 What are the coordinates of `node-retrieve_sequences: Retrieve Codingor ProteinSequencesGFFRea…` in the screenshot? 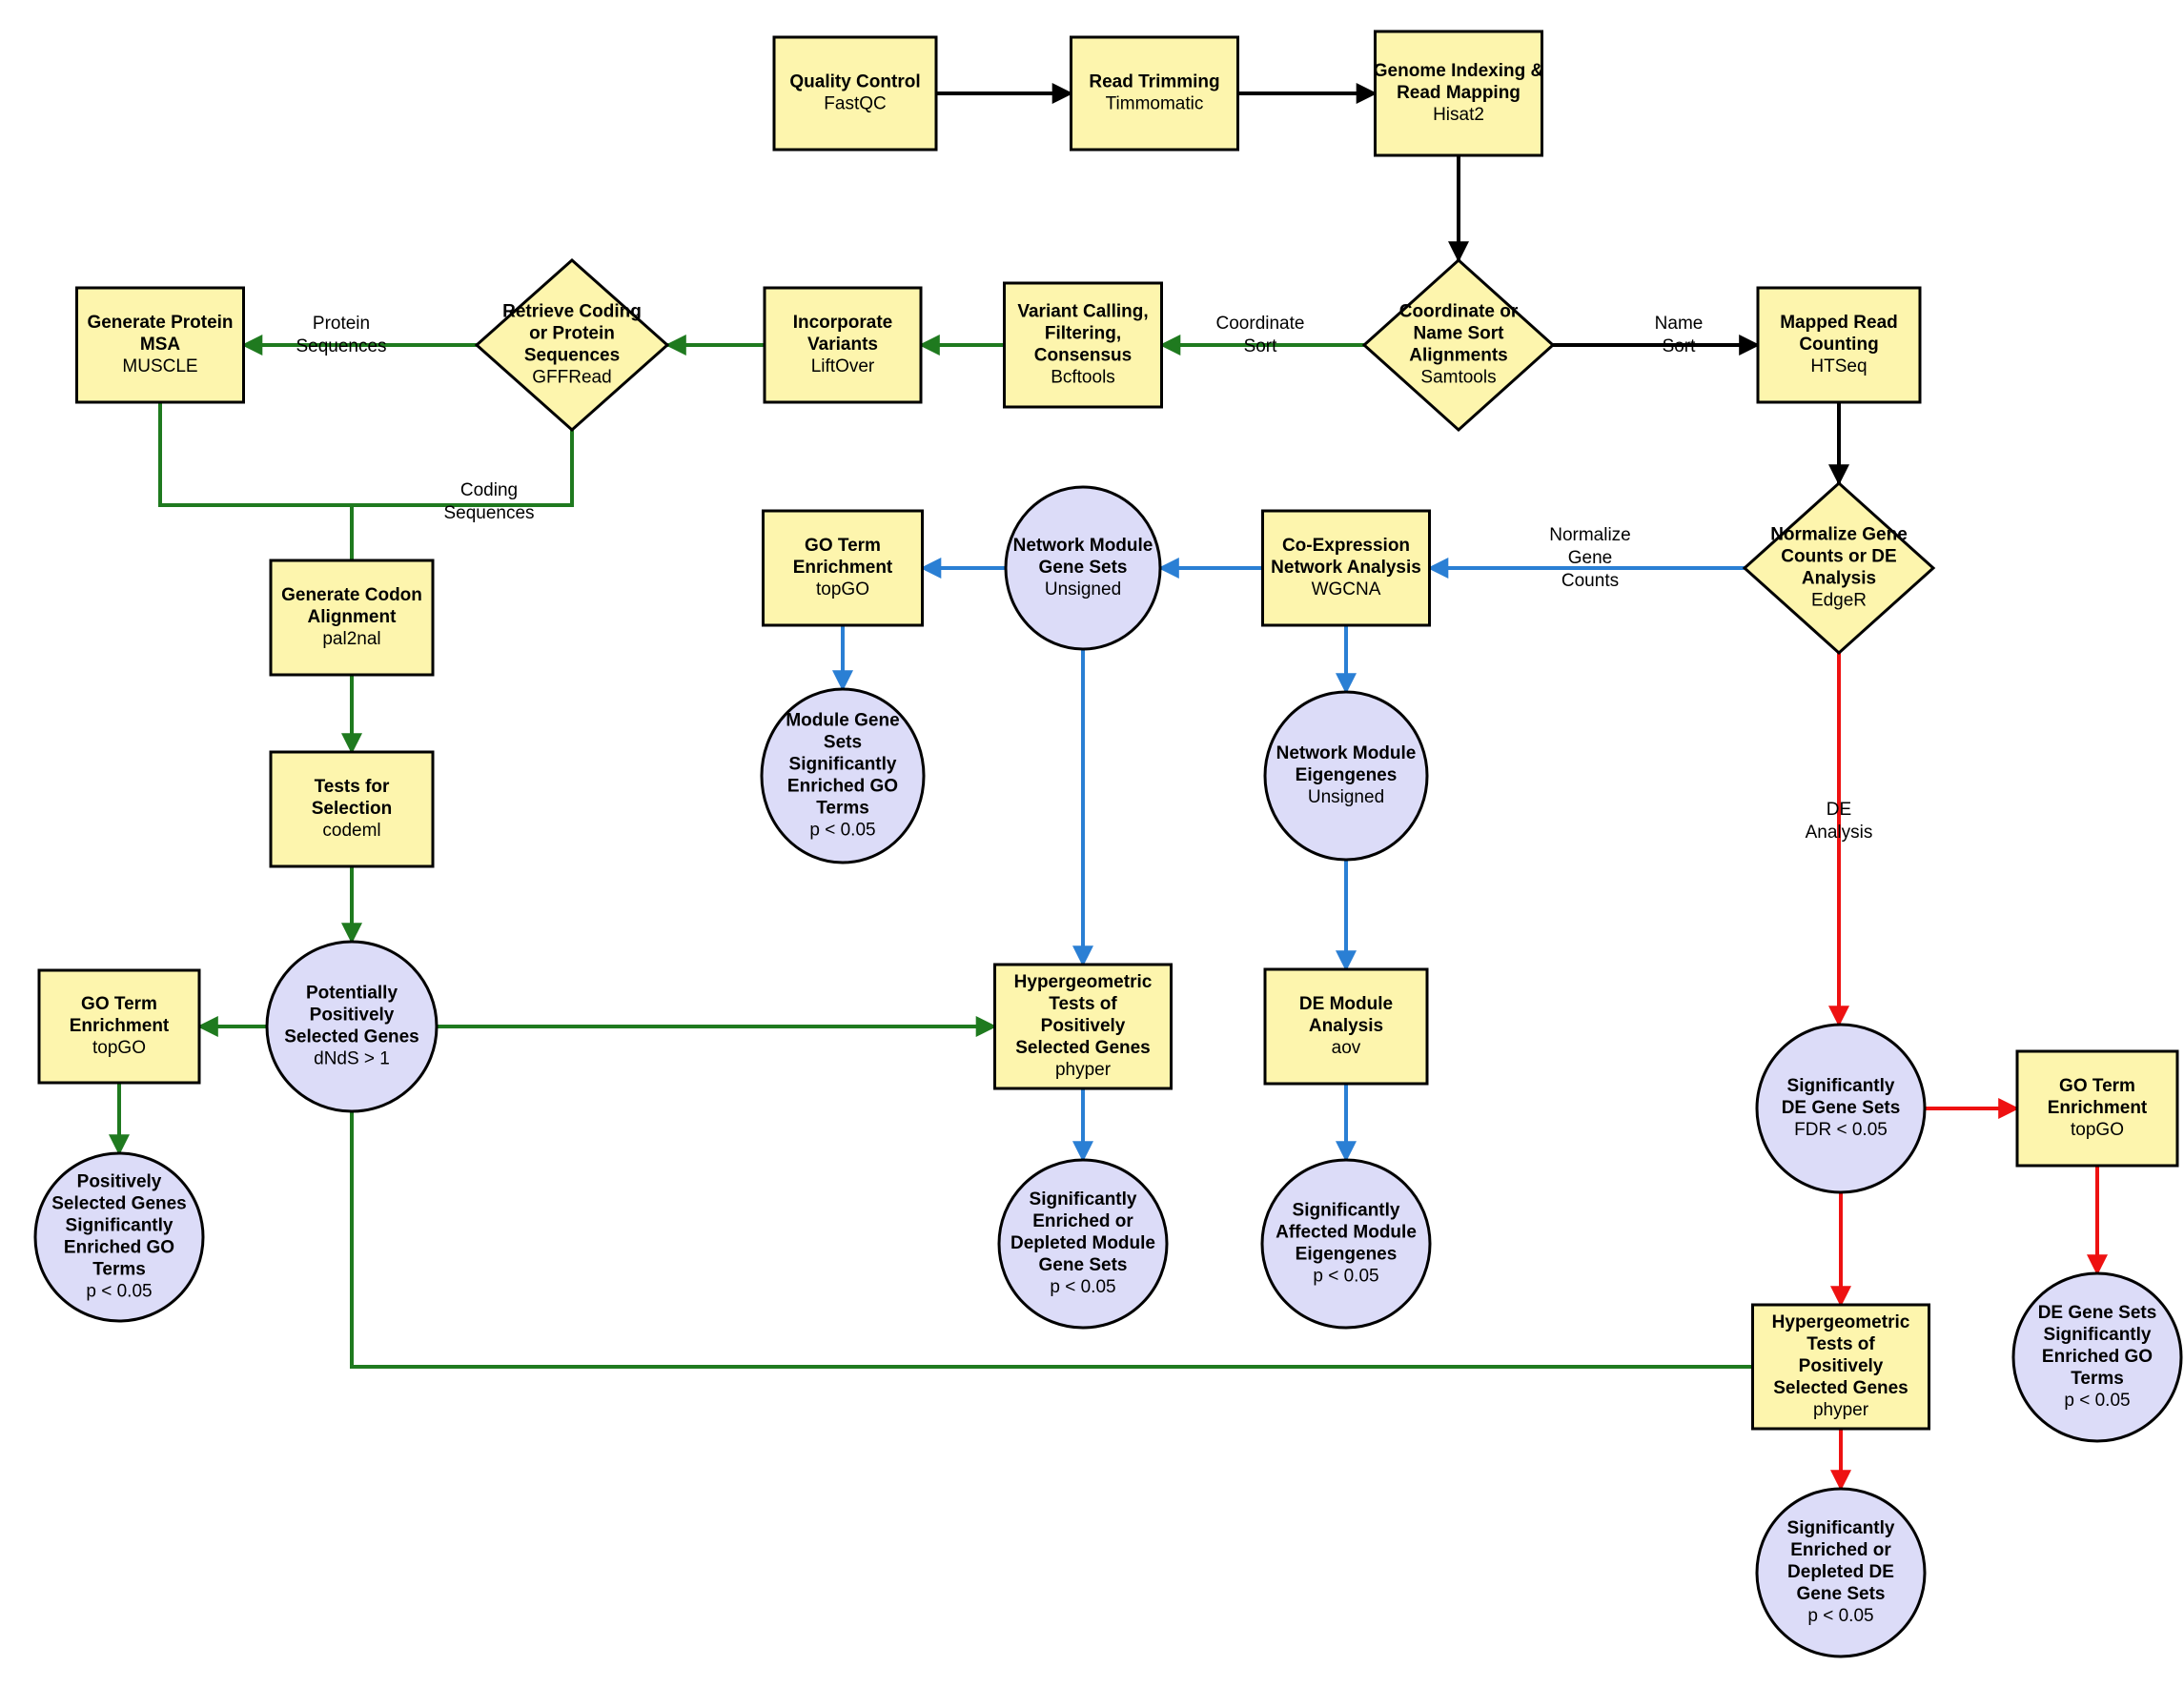 It's located at (572, 345).